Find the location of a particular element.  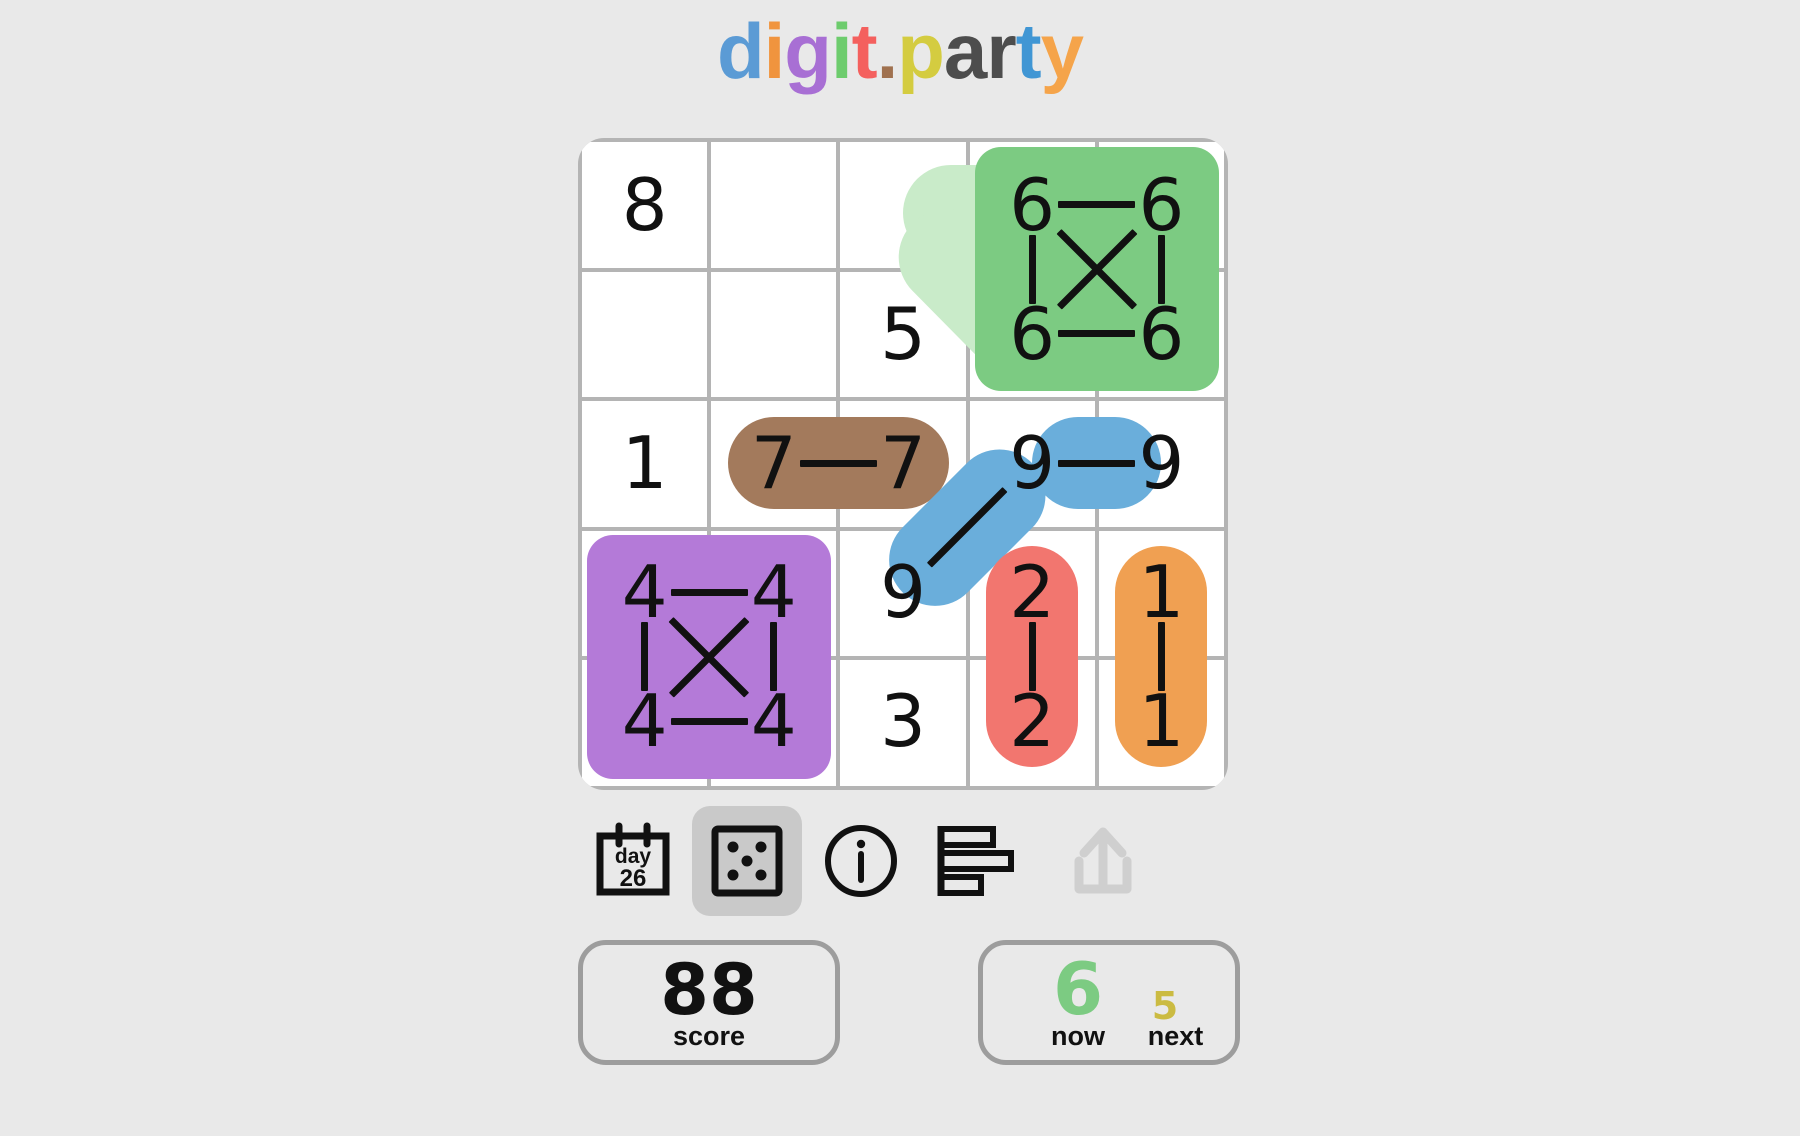

title-letter-6: p is located at coordinates (921, 51).